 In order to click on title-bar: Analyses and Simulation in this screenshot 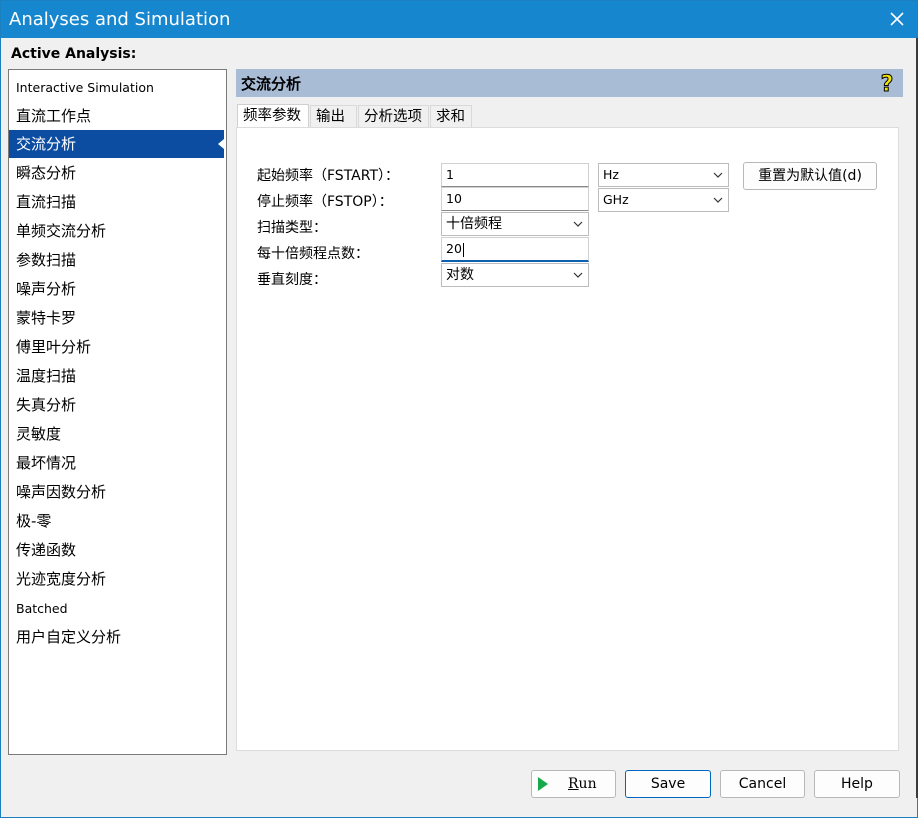, I will do `click(459, 19)`.